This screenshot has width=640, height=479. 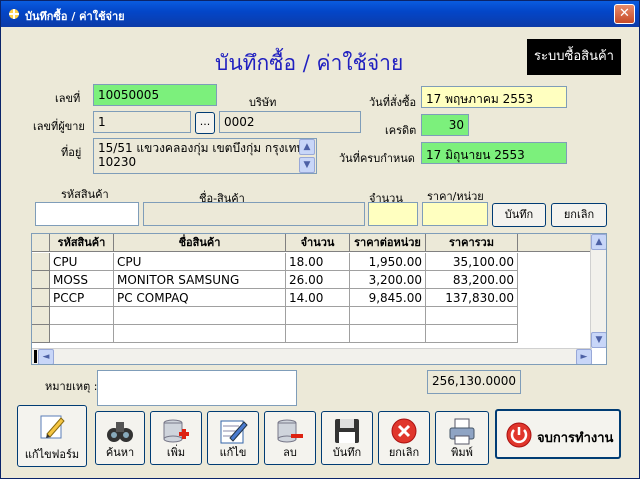 I want to click on exit-button: จบการทำงาน, so click(x=558, y=434).